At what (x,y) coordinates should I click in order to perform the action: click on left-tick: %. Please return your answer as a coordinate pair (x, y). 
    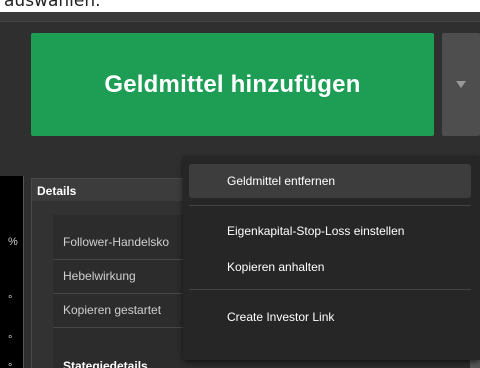
    Looking at the image, I should click on (13, 242).